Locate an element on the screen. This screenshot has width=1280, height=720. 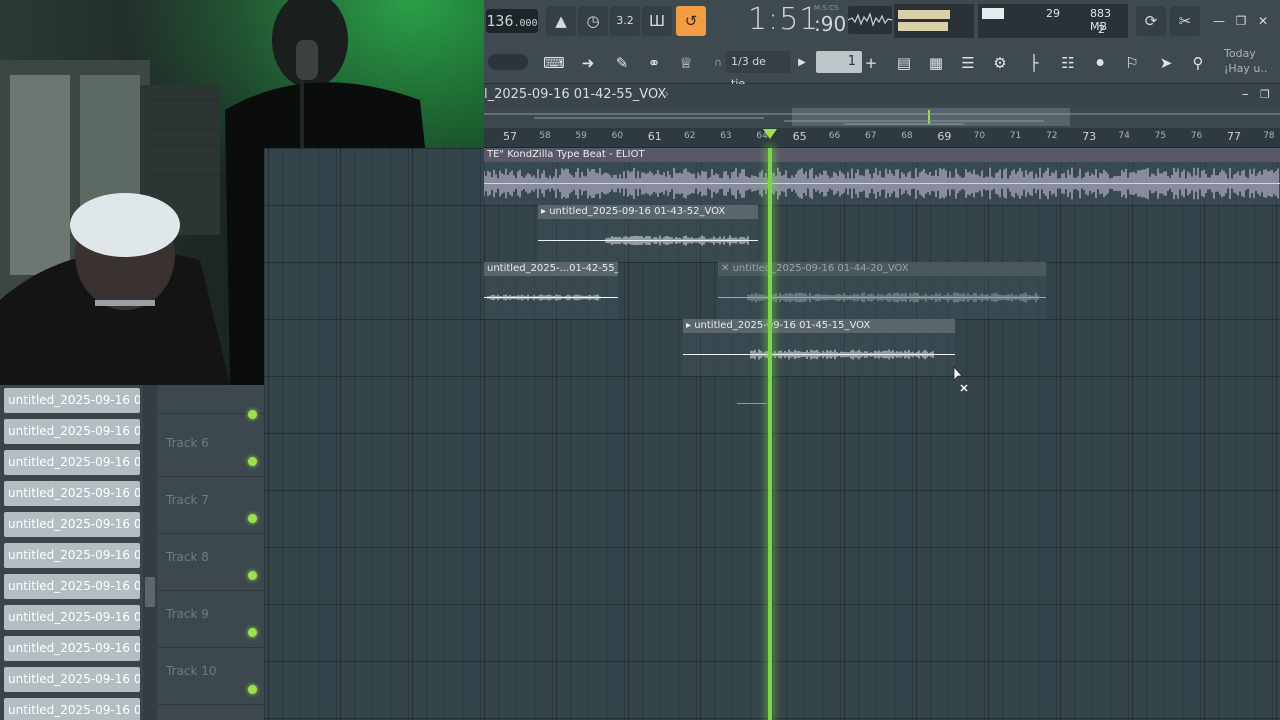
audio-clip-vox-4: ▸ untitled_2025-09-16 01-45-15_VOX is located at coordinates (819, 347).